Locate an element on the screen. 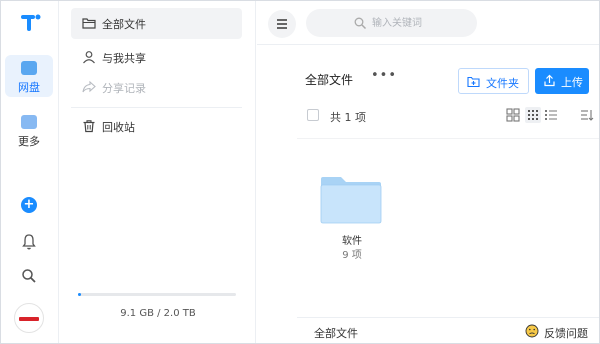 This screenshot has width=600, height=344. upload-button: 上传 is located at coordinates (562, 81).